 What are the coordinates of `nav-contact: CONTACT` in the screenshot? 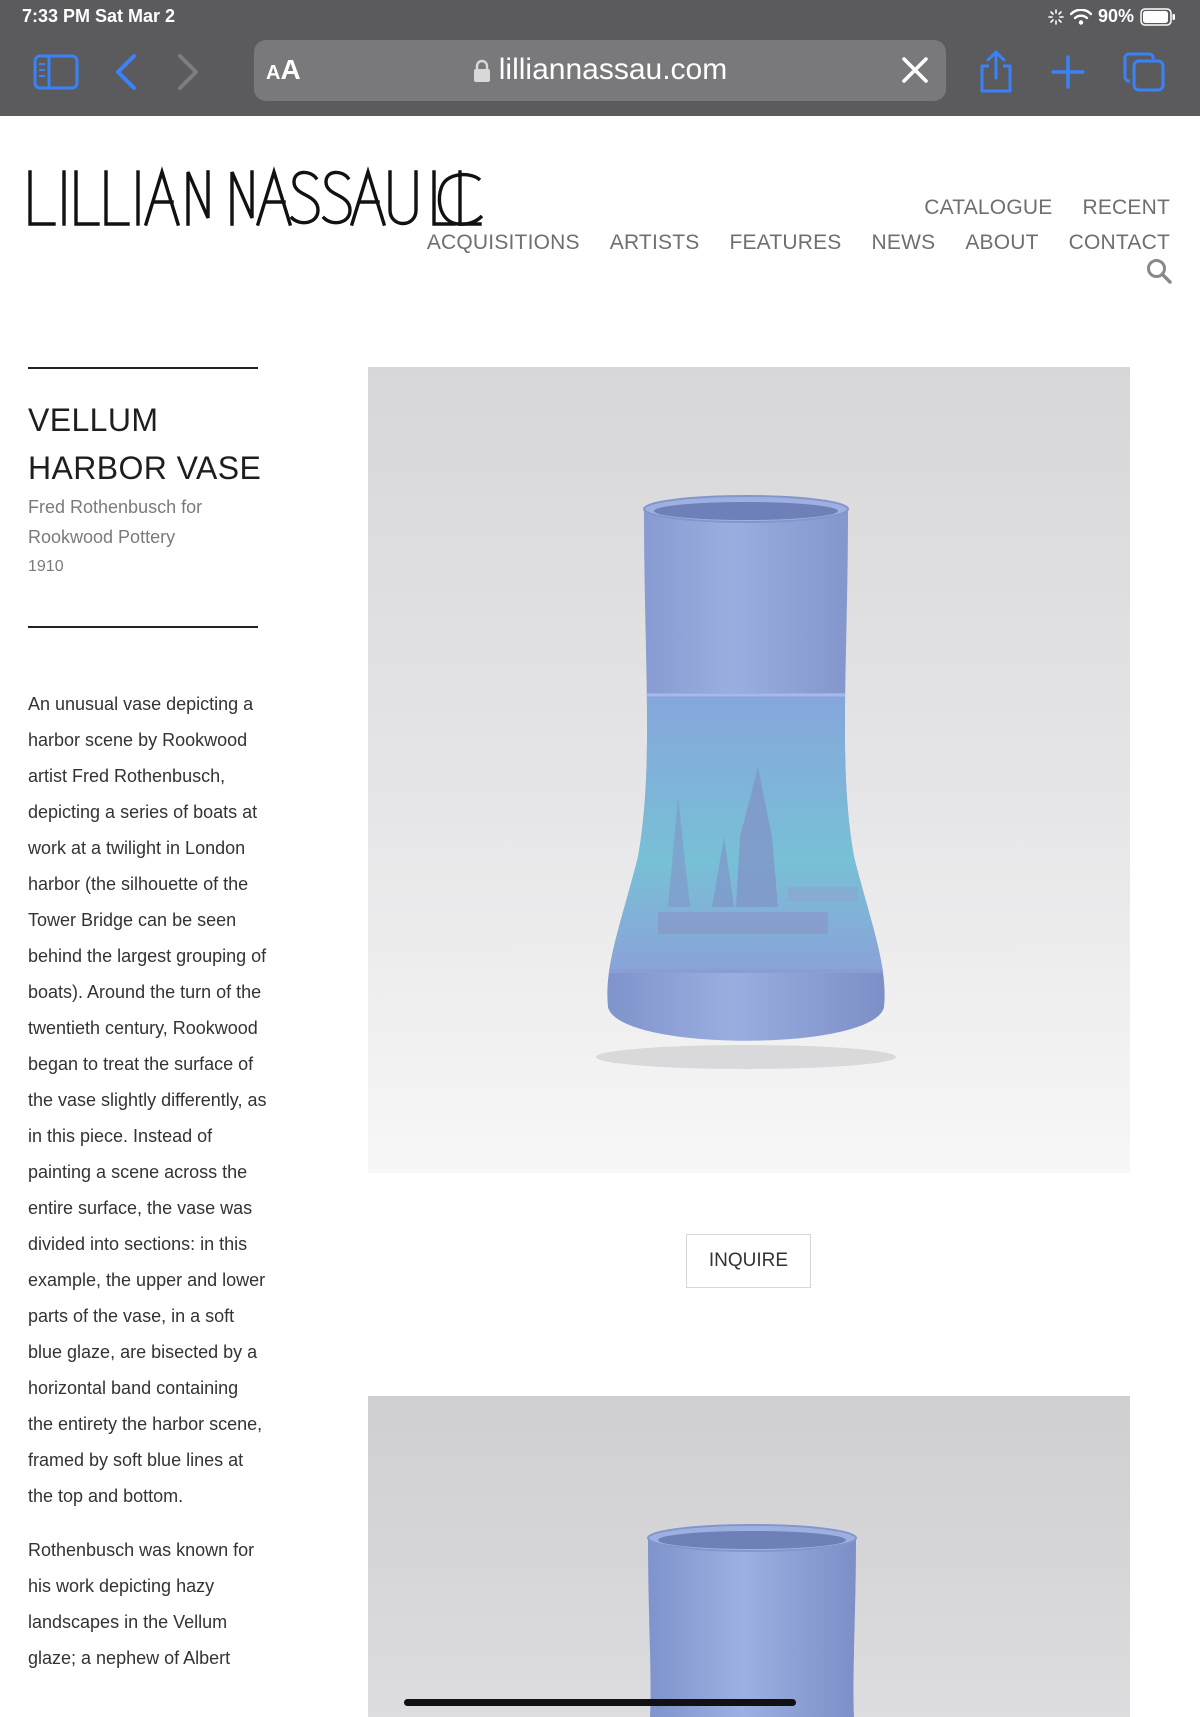 It's located at (1119, 243).